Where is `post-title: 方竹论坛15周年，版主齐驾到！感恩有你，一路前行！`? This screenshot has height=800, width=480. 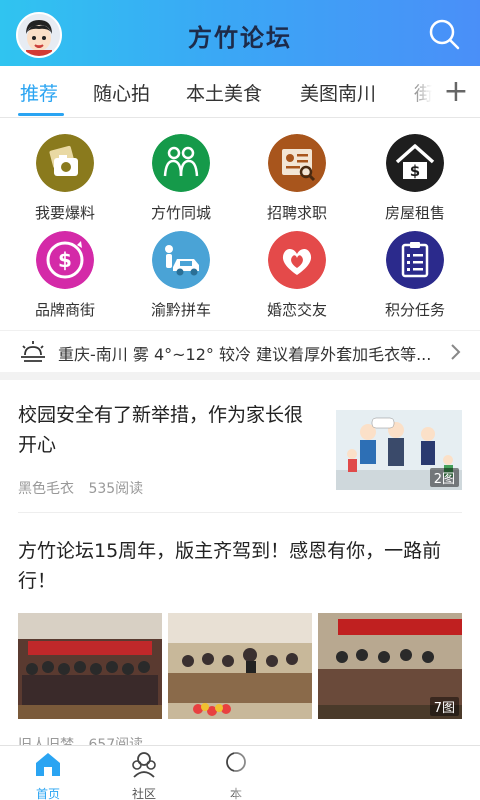
post-title: 方竹论坛15周年，版主齐驾到！感恩有你，一路前行！ is located at coordinates (240, 566).